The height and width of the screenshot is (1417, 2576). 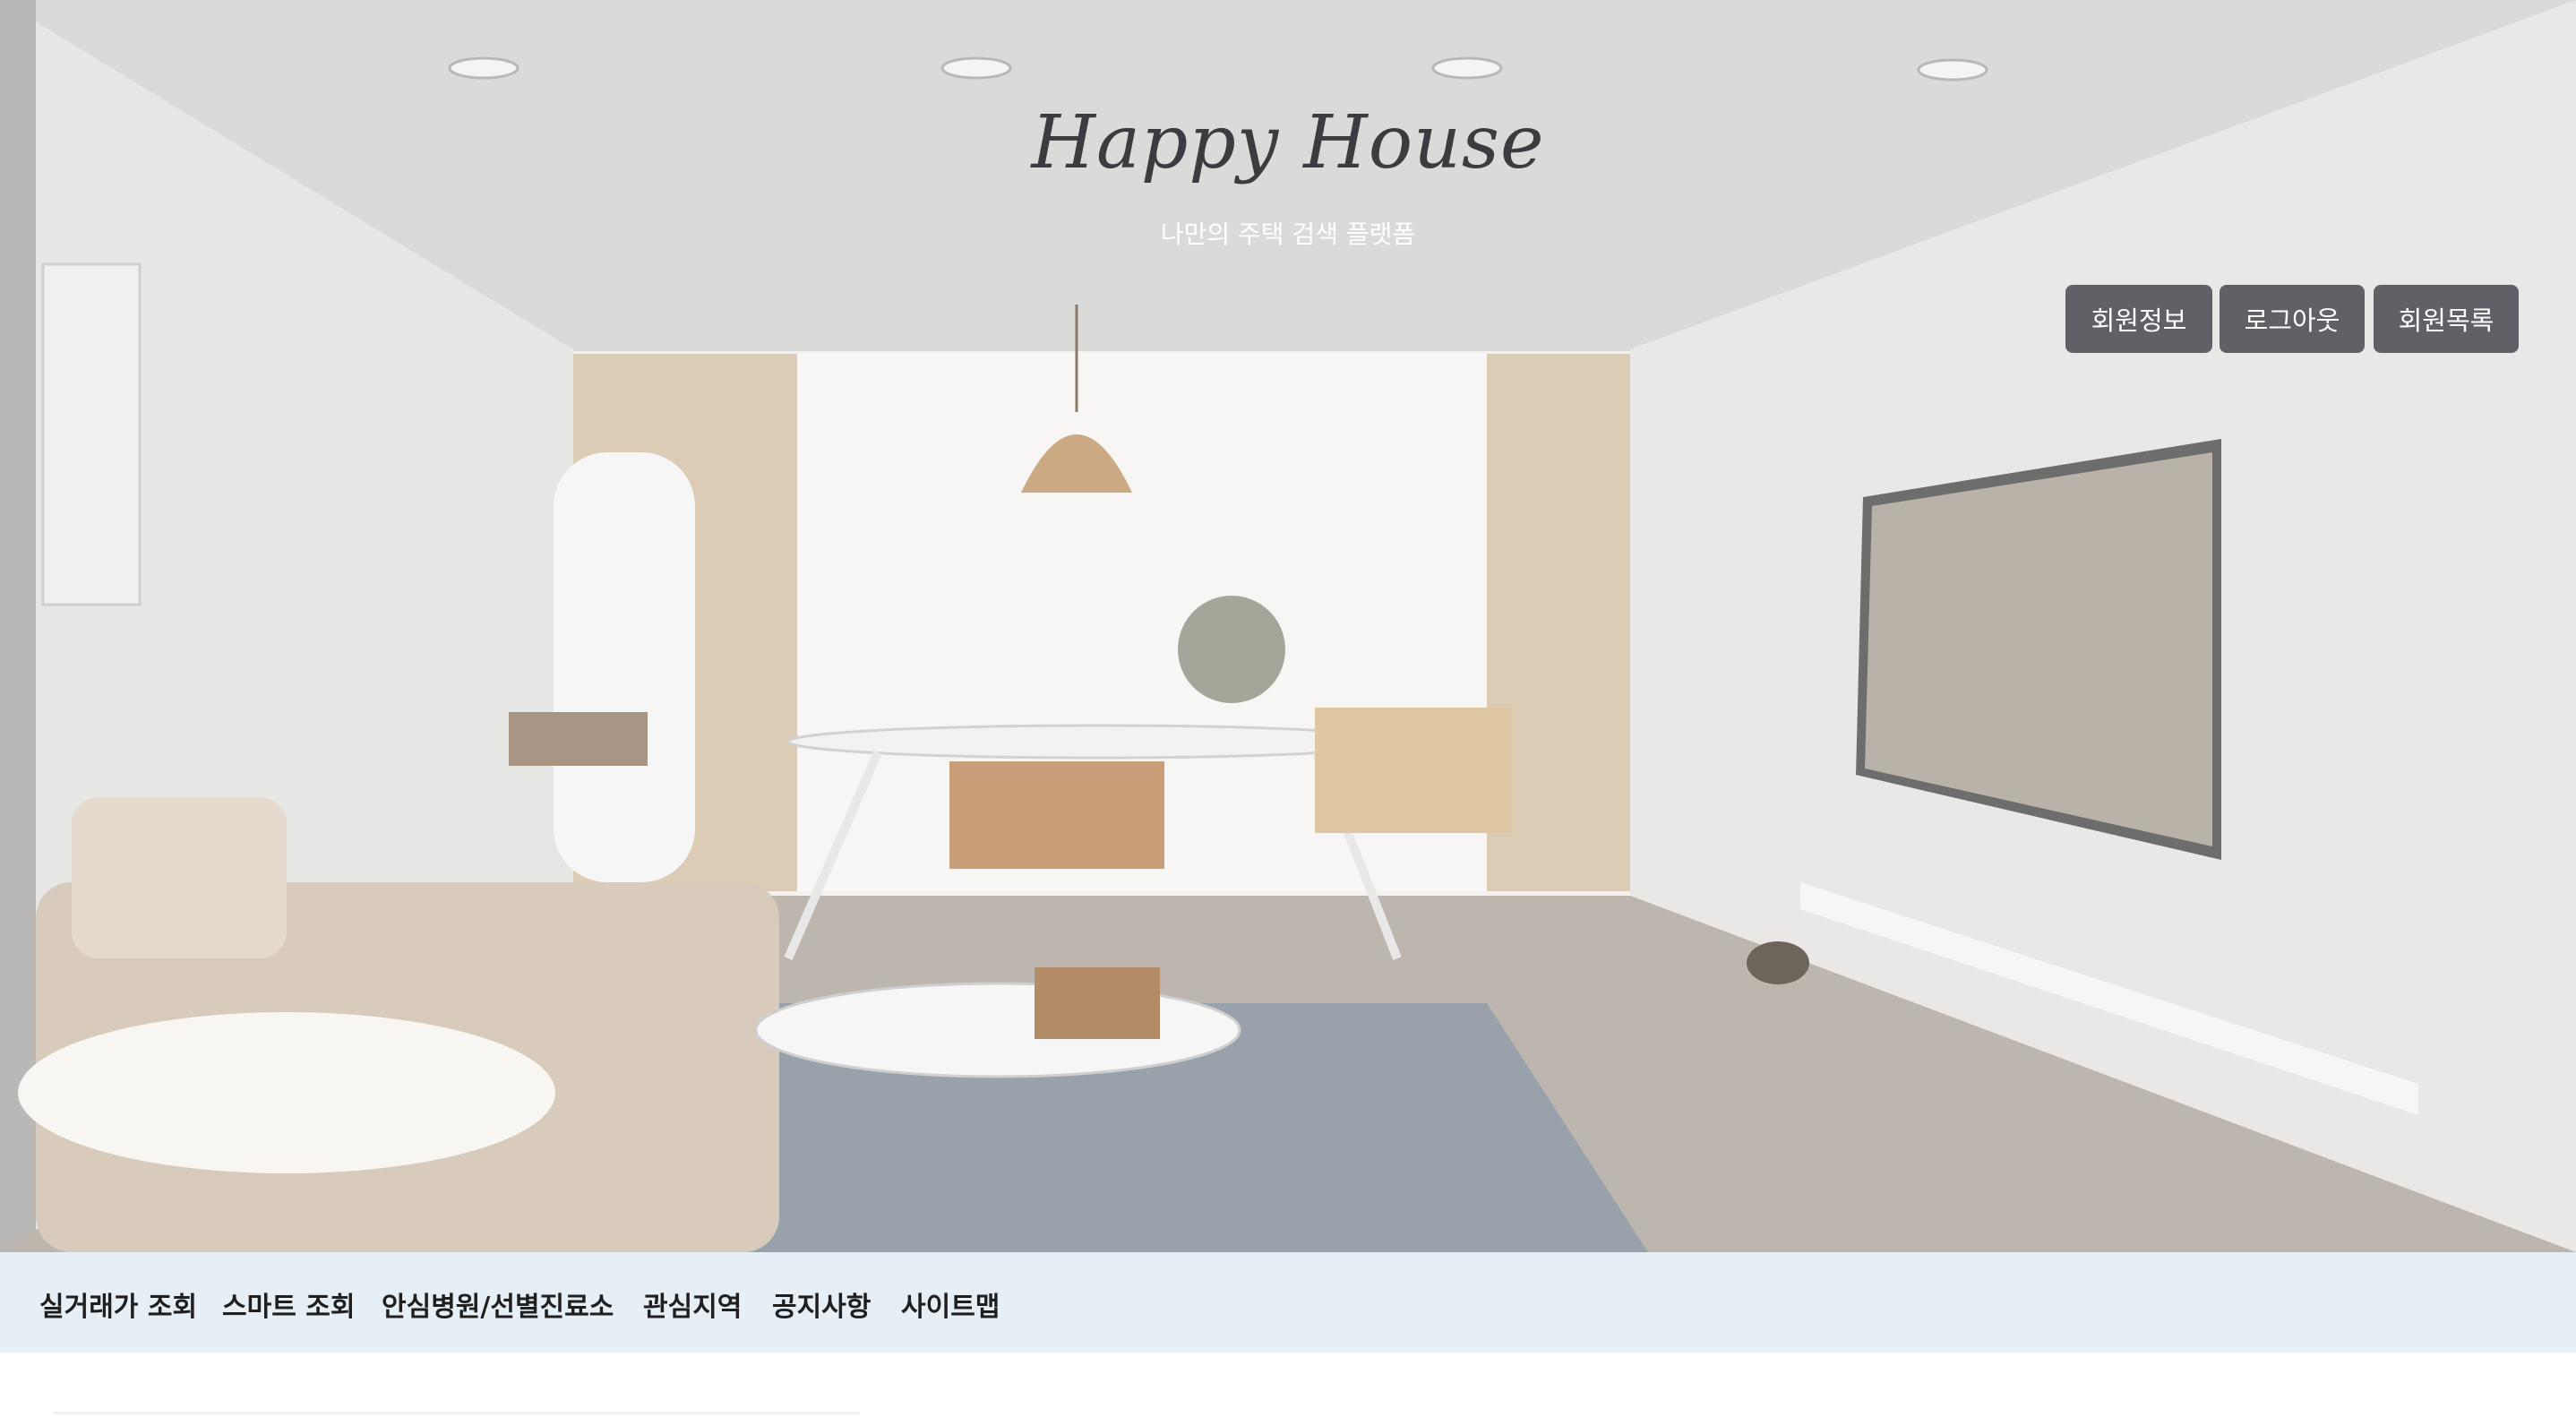 I want to click on nav-item-sitemap: 사이트맵, so click(x=950, y=1304).